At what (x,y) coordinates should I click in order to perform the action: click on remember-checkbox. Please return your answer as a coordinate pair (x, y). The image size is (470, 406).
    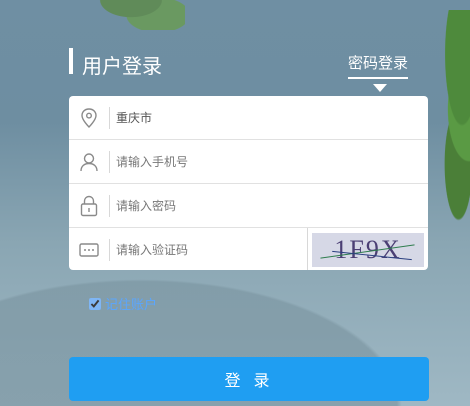
    Looking at the image, I should click on (95, 303).